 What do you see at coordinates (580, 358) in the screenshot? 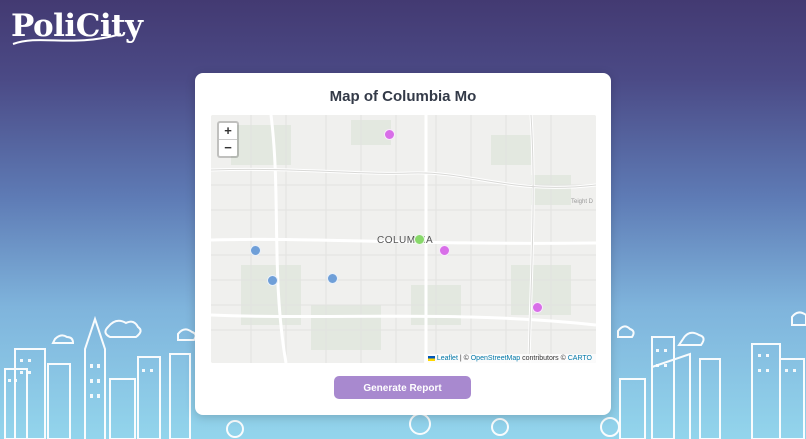
I see `carto-link: CARTO` at bounding box center [580, 358].